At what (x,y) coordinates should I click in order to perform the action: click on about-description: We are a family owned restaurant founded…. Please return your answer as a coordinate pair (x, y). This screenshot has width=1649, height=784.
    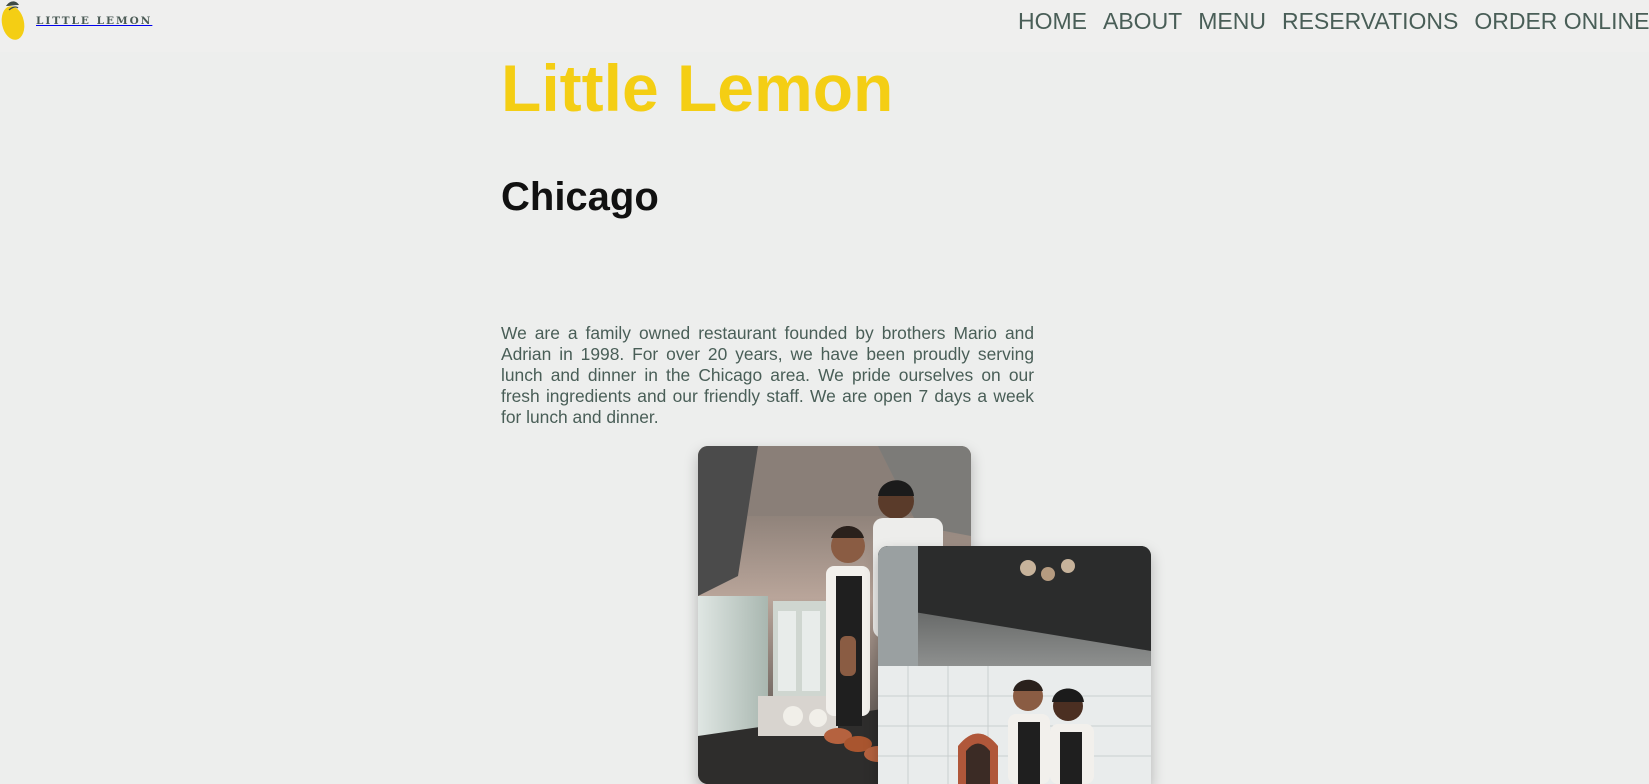
    Looking at the image, I should click on (767, 375).